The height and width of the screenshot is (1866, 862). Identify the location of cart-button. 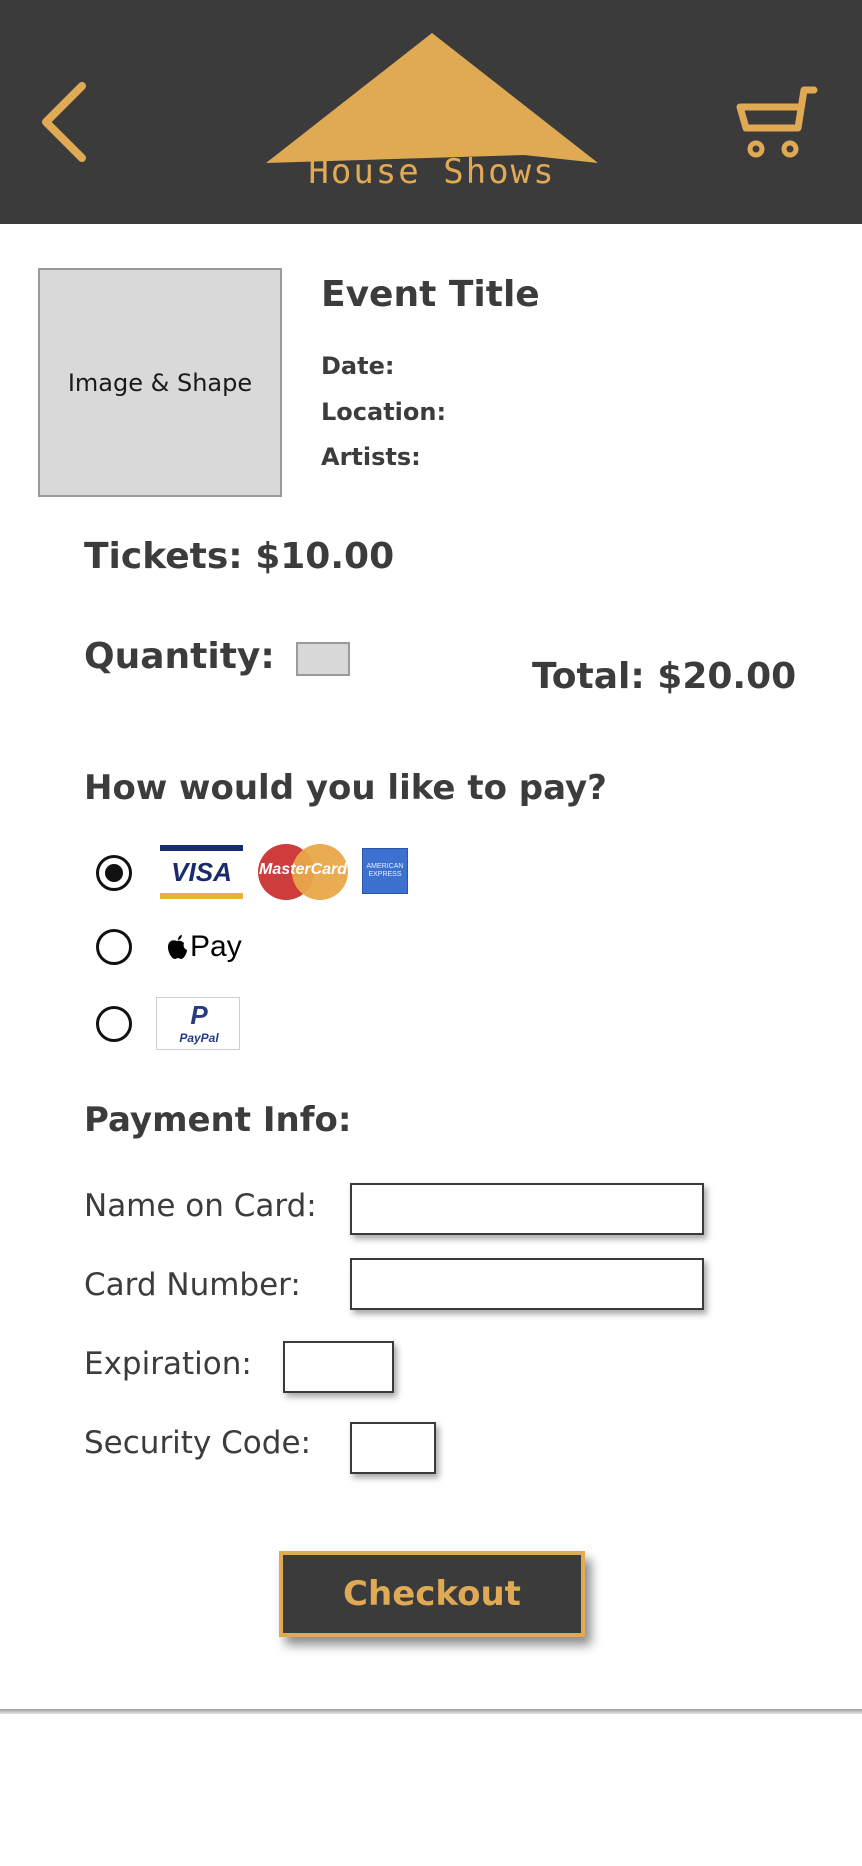
(779, 122).